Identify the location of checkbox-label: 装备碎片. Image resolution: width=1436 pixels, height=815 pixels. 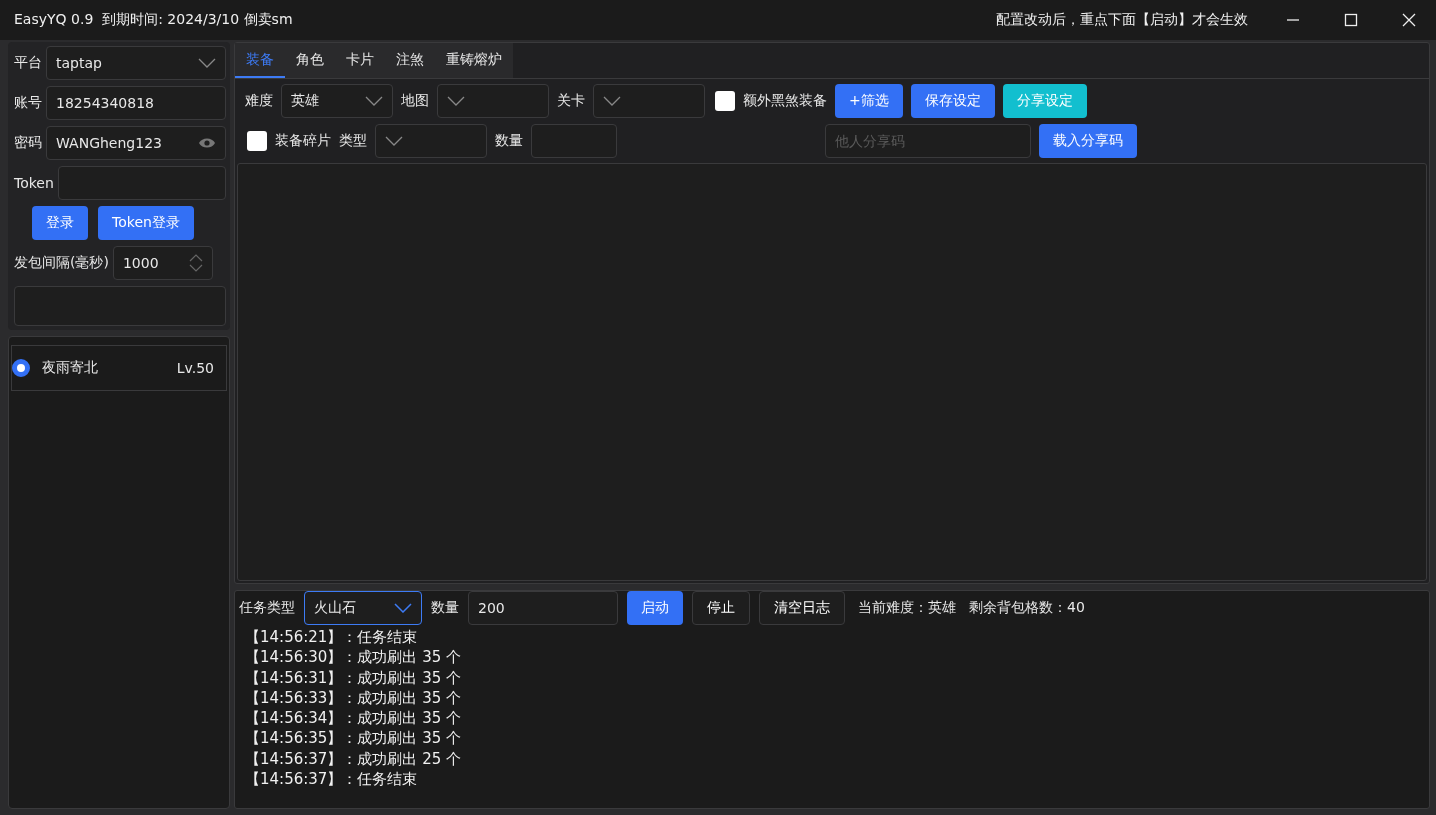
(303, 141).